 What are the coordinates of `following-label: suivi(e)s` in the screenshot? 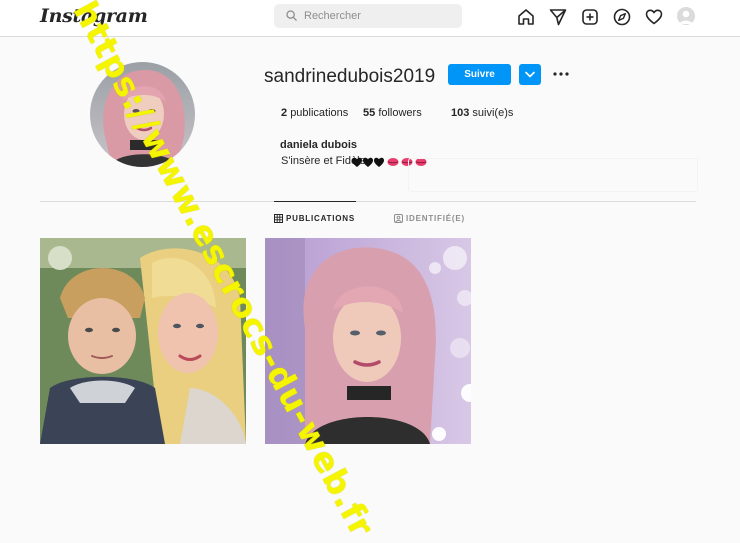 It's located at (493, 113).